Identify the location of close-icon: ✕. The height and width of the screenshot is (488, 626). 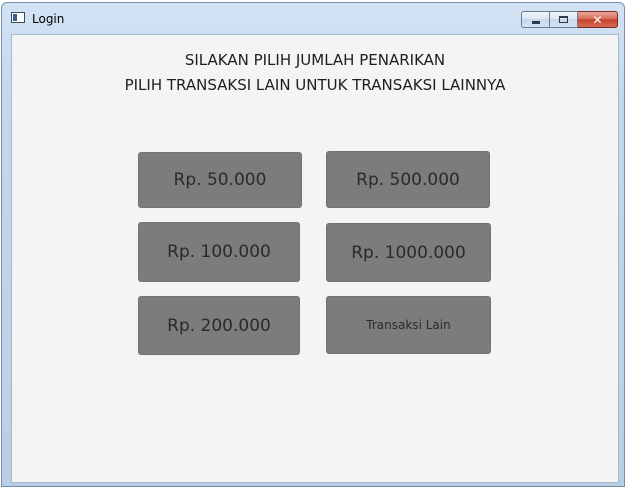
(597, 19).